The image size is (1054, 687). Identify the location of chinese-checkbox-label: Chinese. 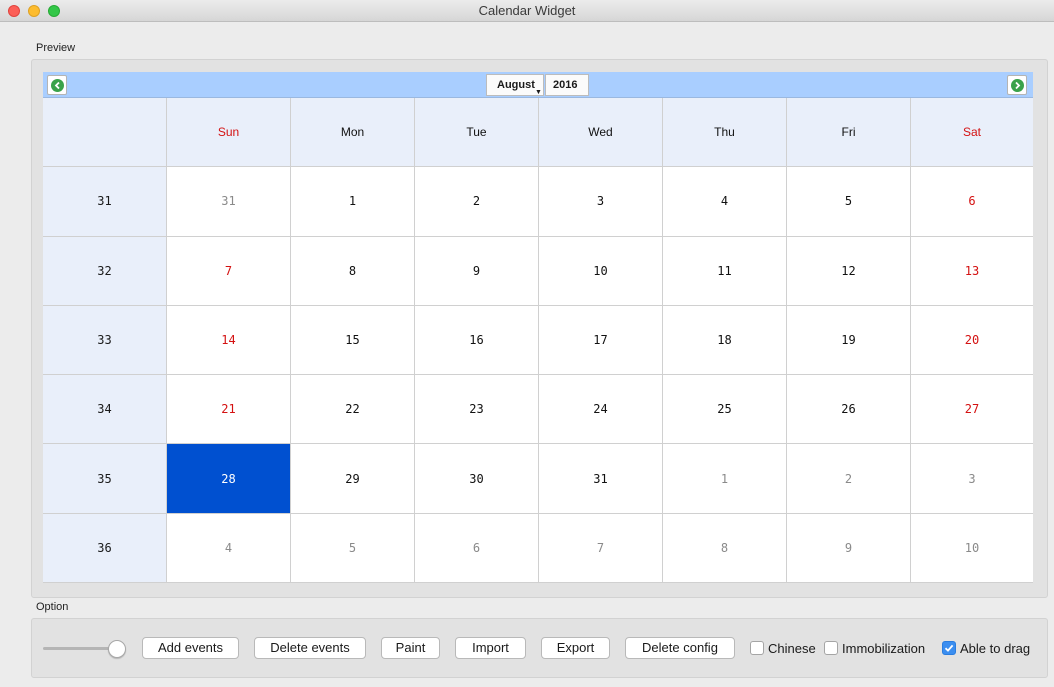
(792, 648).